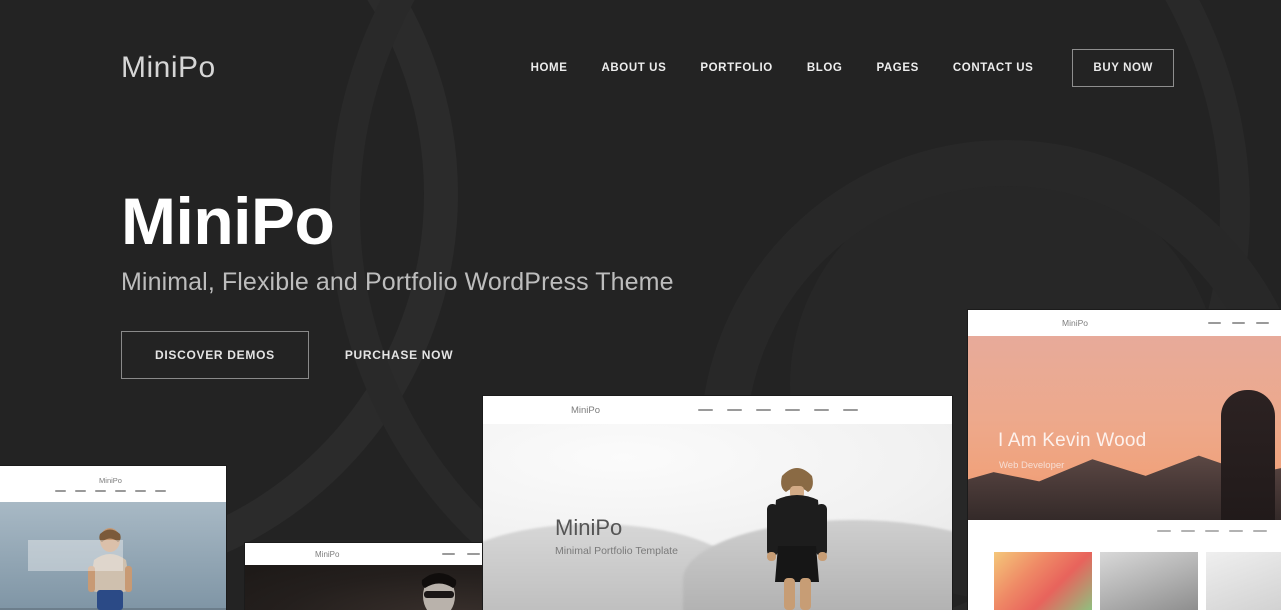 The width and height of the screenshot is (1281, 610). I want to click on portfolio-card-list, so click(1137, 581).